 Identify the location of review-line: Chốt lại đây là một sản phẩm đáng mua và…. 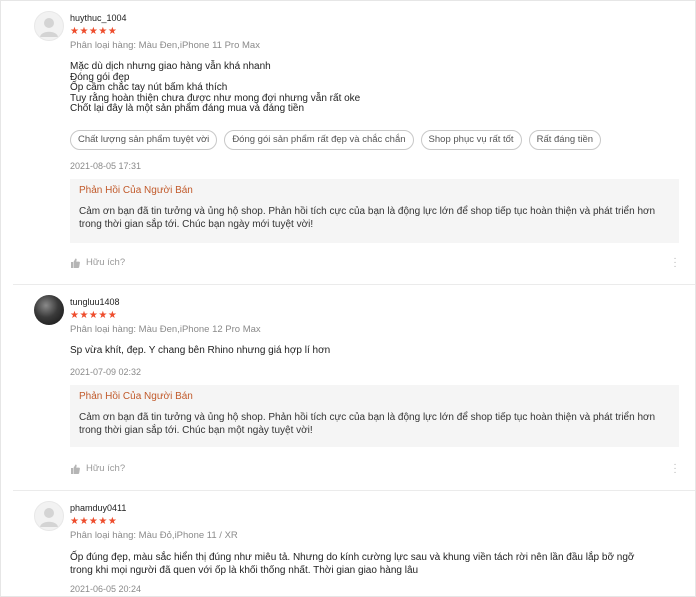
(187, 108).